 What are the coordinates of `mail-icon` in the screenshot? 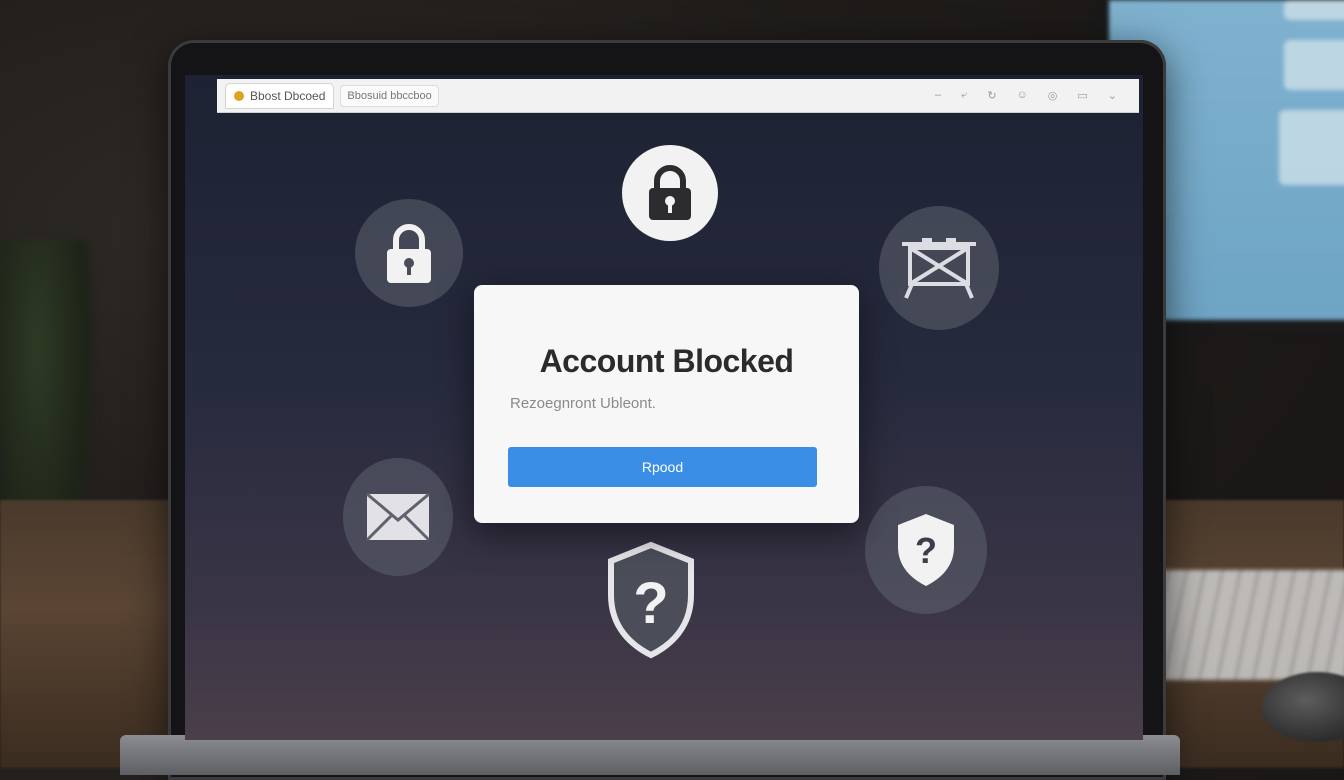 It's located at (398, 517).